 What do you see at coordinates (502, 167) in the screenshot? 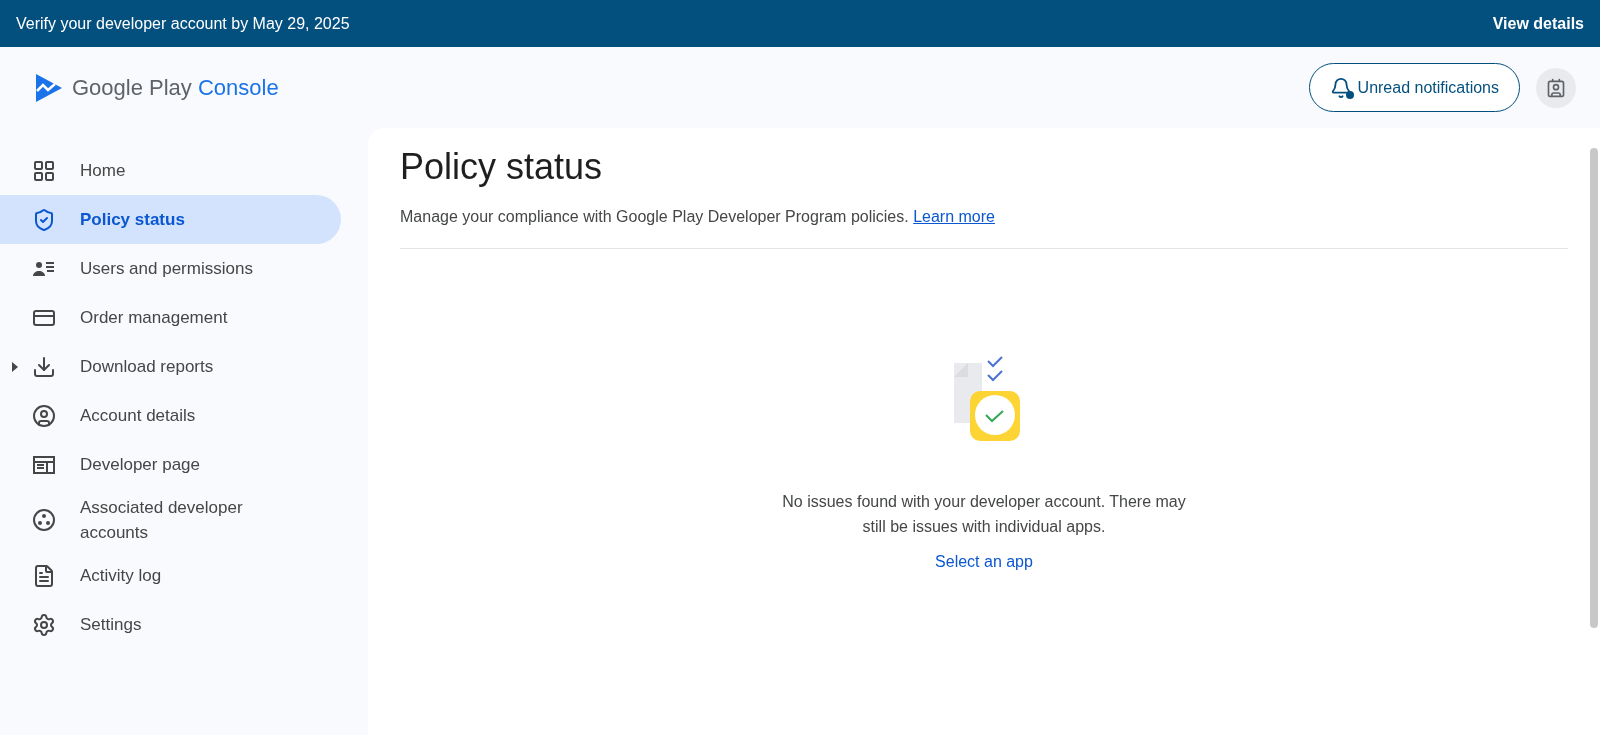
I see `page-title: Policy status` at bounding box center [502, 167].